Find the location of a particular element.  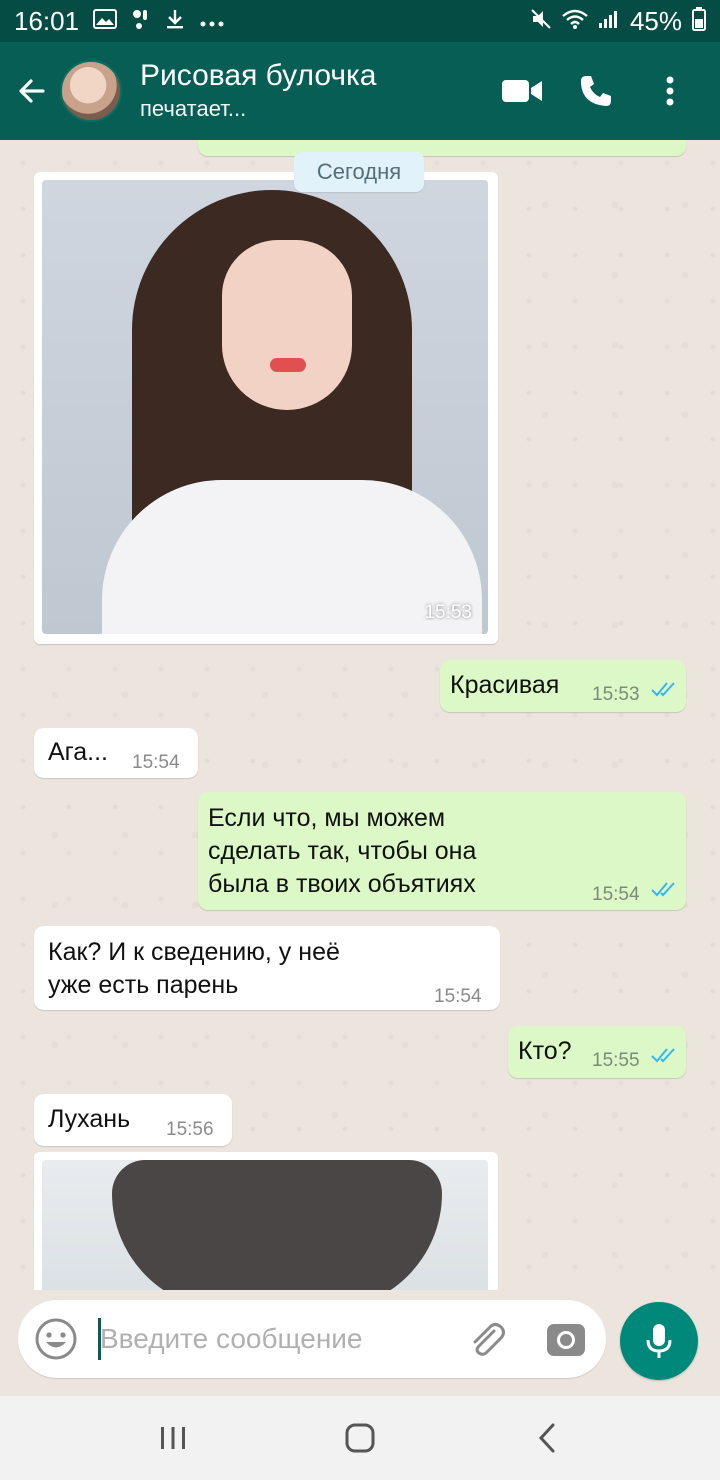

arrow-left-icon is located at coordinates (32, 91).